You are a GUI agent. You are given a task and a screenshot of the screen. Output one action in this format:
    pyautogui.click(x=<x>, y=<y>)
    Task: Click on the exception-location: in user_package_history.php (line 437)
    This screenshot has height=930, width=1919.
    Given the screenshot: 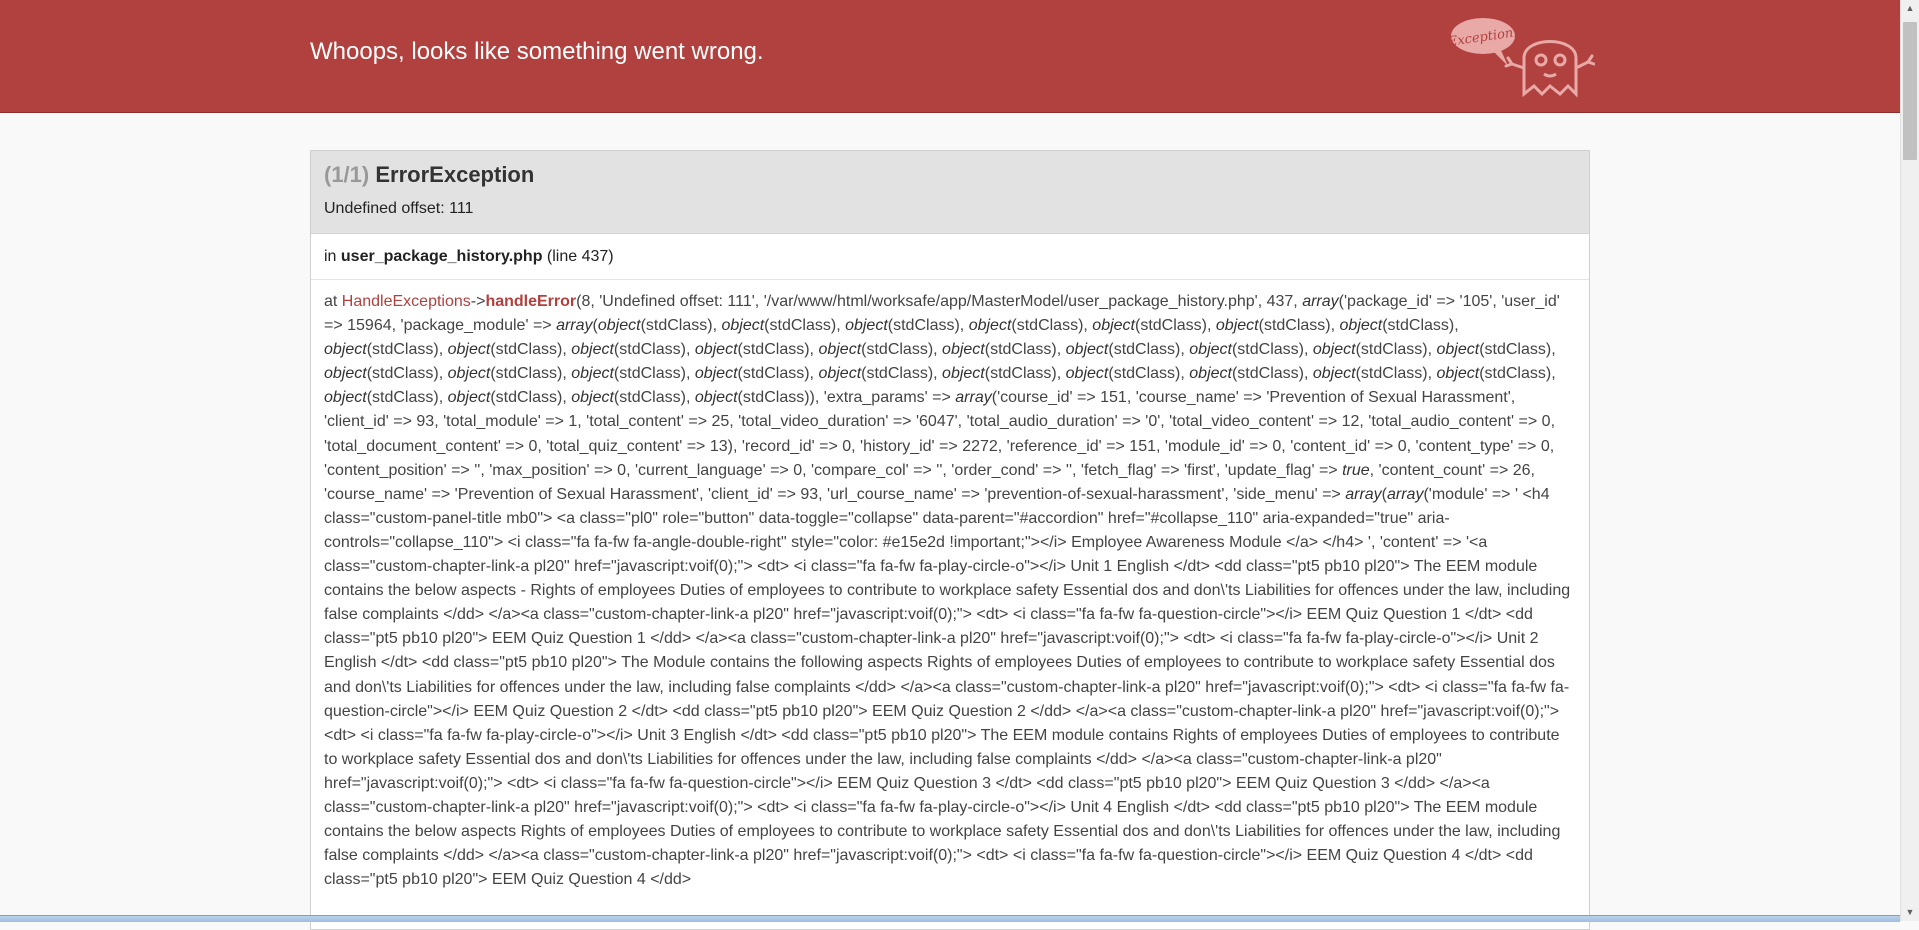 What is the action you would take?
    pyautogui.click(x=950, y=257)
    